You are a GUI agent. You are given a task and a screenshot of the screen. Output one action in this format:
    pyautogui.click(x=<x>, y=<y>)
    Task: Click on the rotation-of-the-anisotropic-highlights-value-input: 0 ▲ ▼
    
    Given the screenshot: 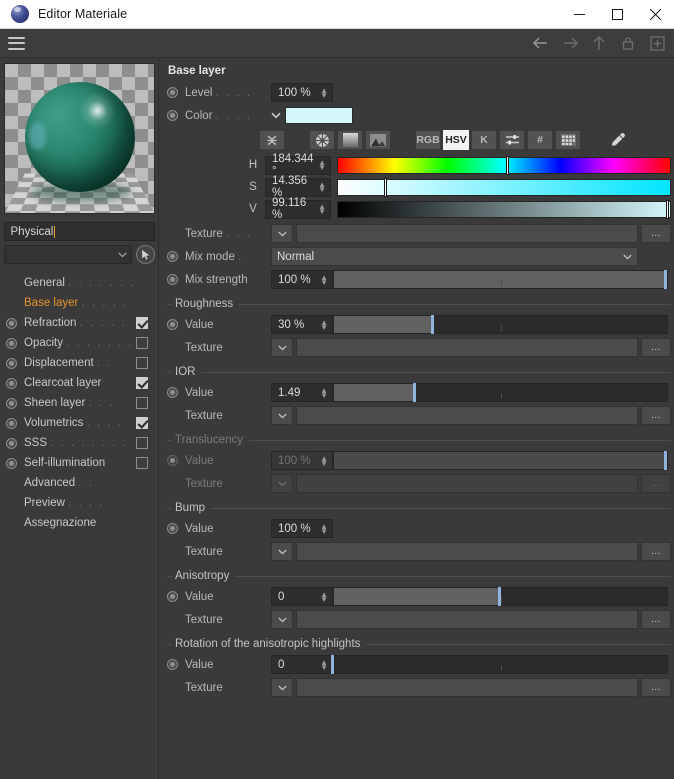 What is the action you would take?
    pyautogui.click(x=302, y=664)
    